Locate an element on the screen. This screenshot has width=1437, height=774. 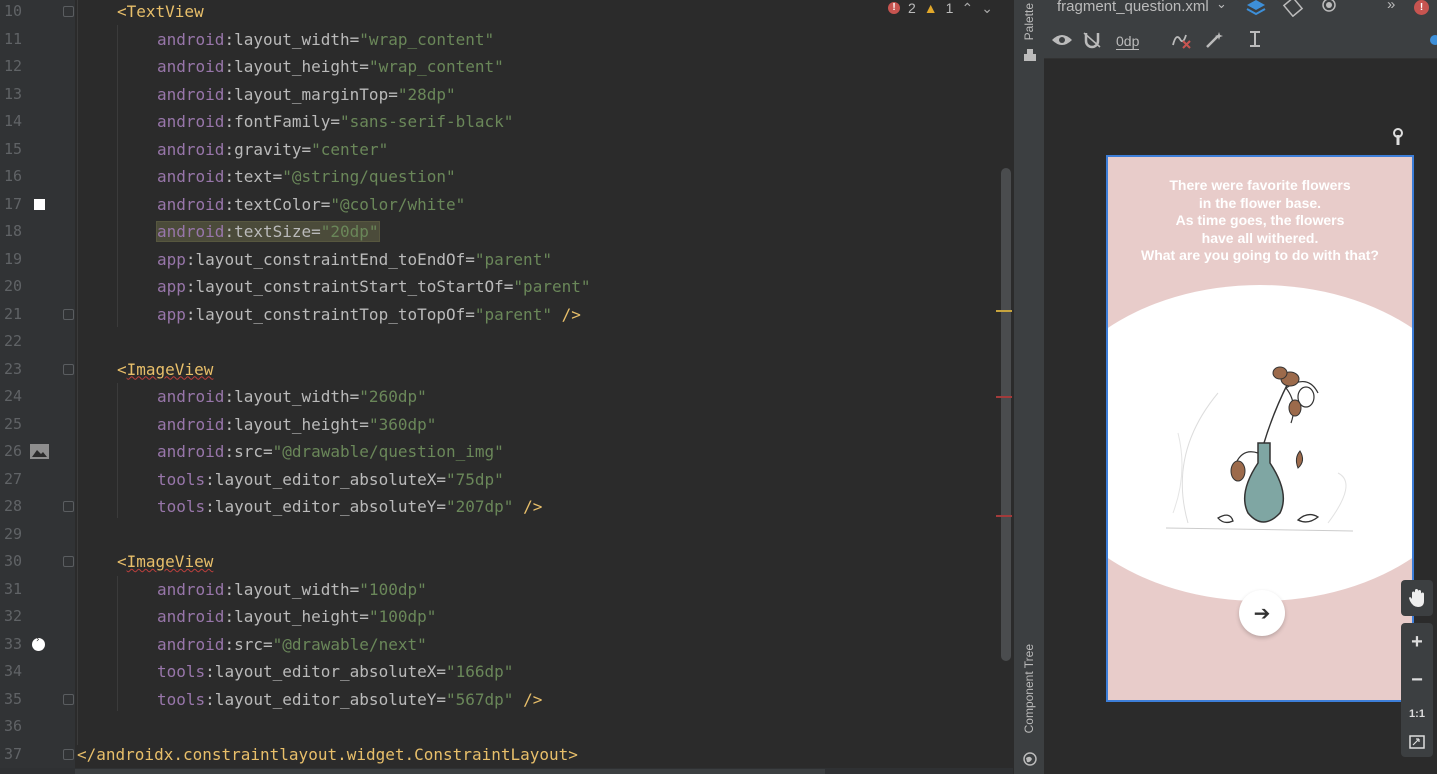
code-text: android:textColor="@color/white" is located at coordinates (311, 204).